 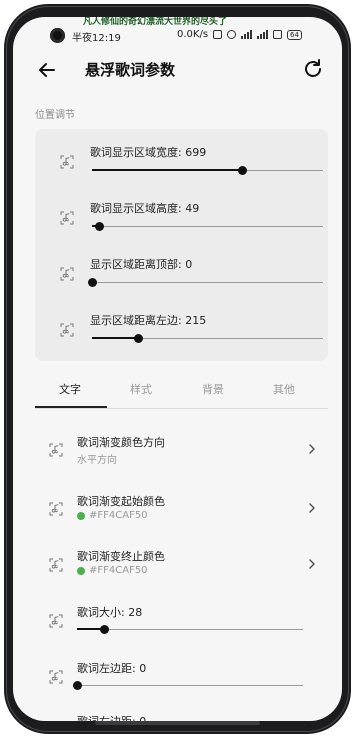 What do you see at coordinates (47, 70) in the screenshot?
I see `back-arrow-icon` at bounding box center [47, 70].